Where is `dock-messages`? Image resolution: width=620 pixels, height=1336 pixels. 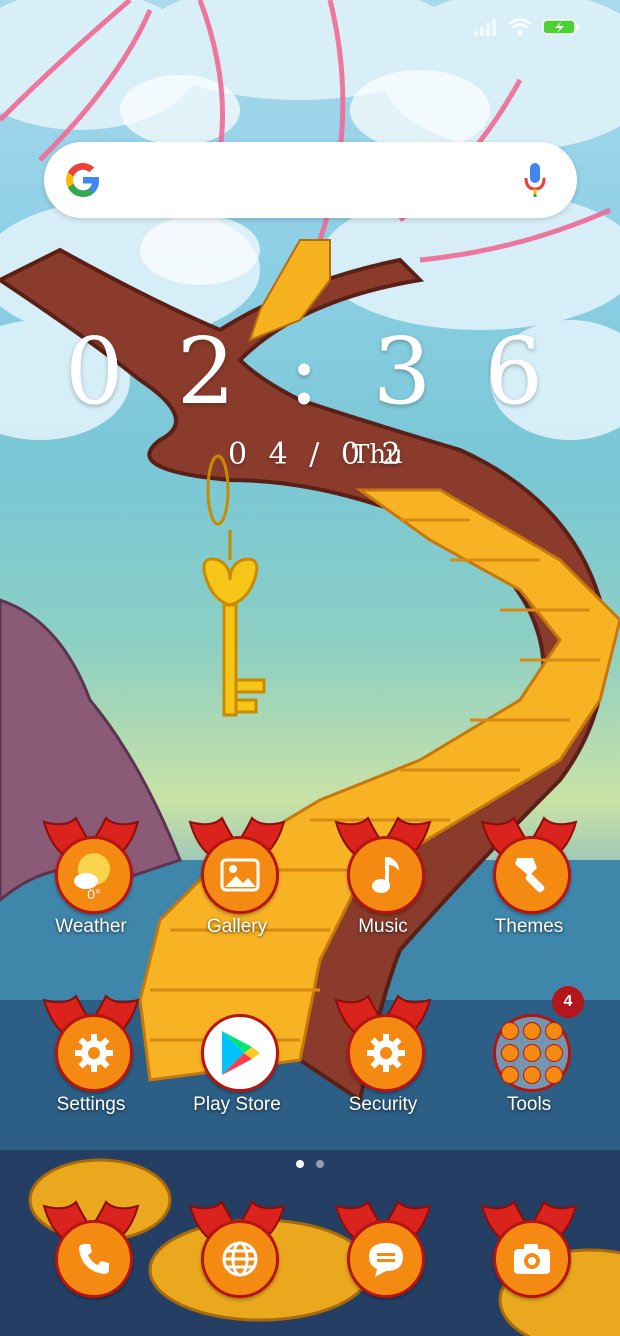
dock-messages is located at coordinates (383, 1250).